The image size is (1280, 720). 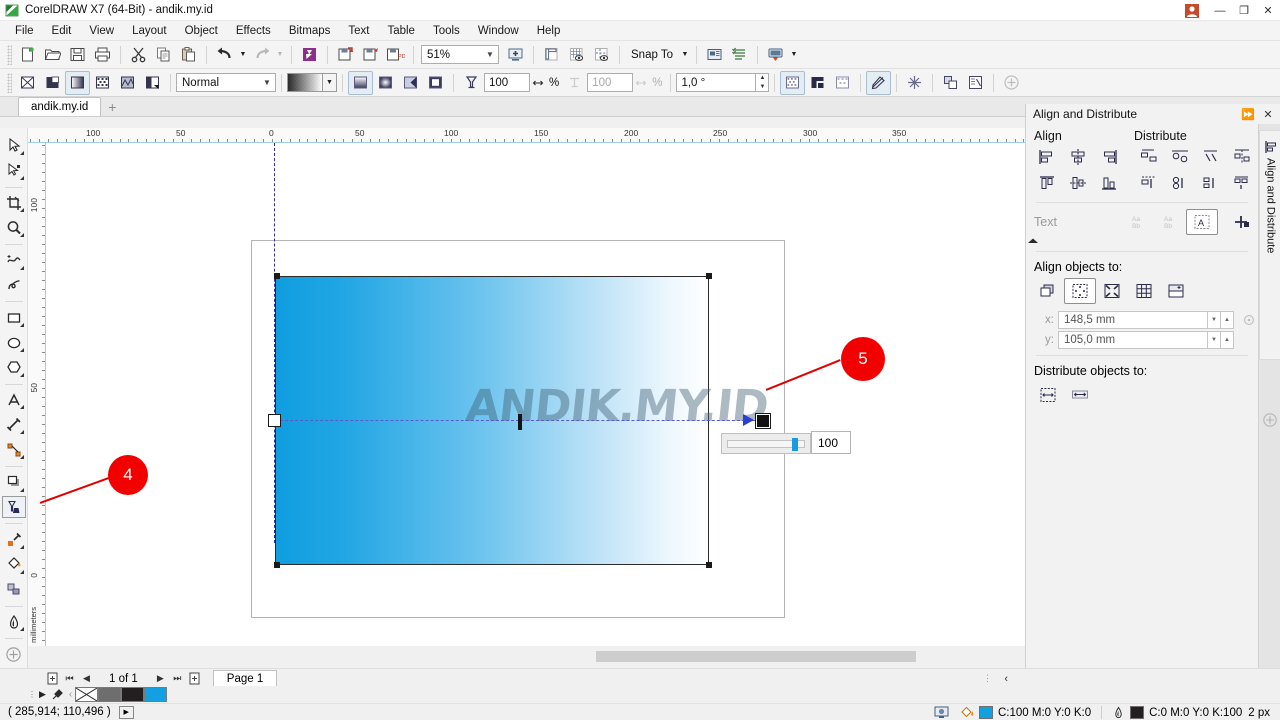 What do you see at coordinates (714, 55) in the screenshot?
I see `options-icon` at bounding box center [714, 55].